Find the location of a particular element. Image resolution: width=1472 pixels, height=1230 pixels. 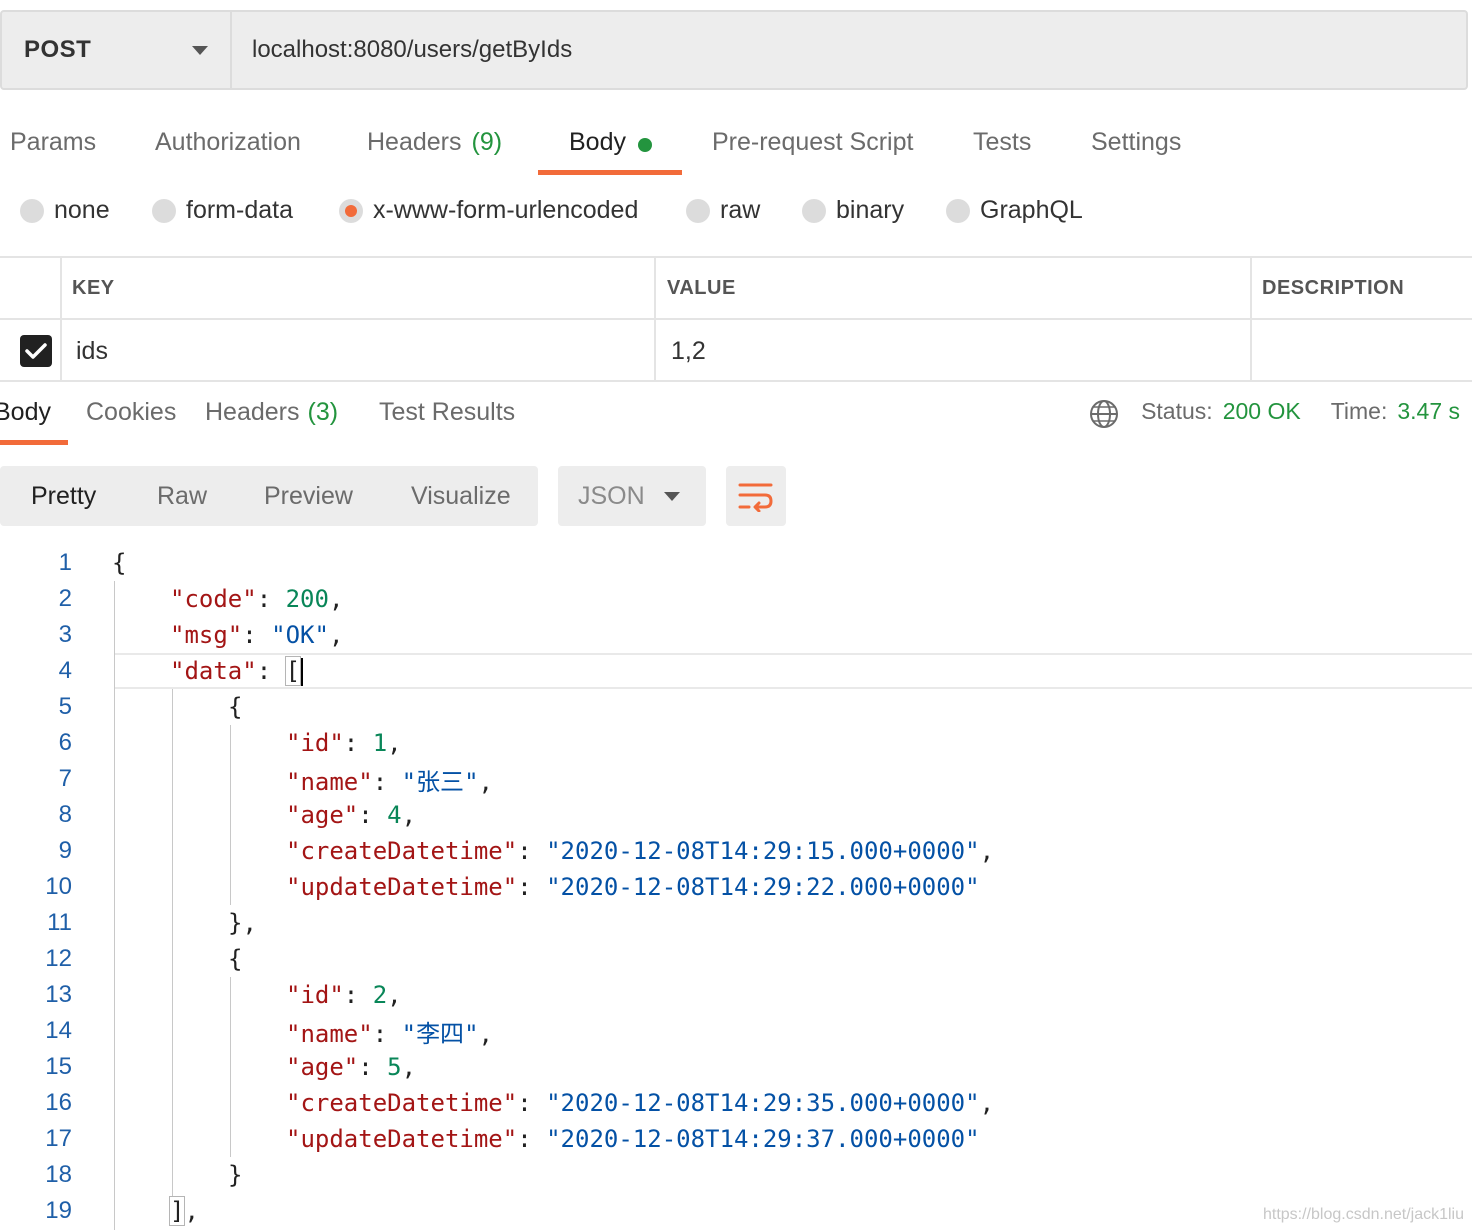

param-value: 1,2 is located at coordinates (688, 351).